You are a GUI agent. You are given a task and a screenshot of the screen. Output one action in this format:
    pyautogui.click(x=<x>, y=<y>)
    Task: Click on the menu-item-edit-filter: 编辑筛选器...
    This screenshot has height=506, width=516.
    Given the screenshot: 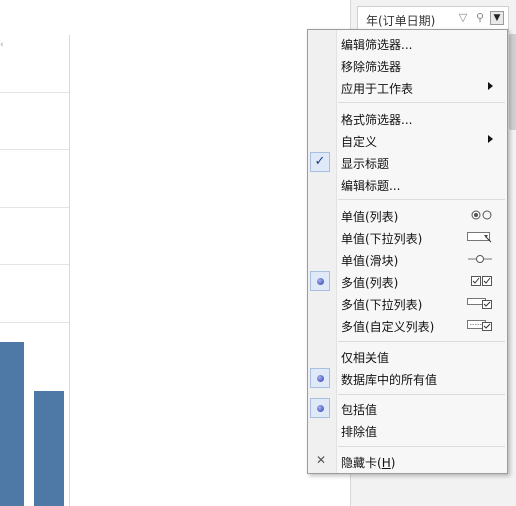 What is the action you would take?
    pyautogui.click(x=407, y=43)
    